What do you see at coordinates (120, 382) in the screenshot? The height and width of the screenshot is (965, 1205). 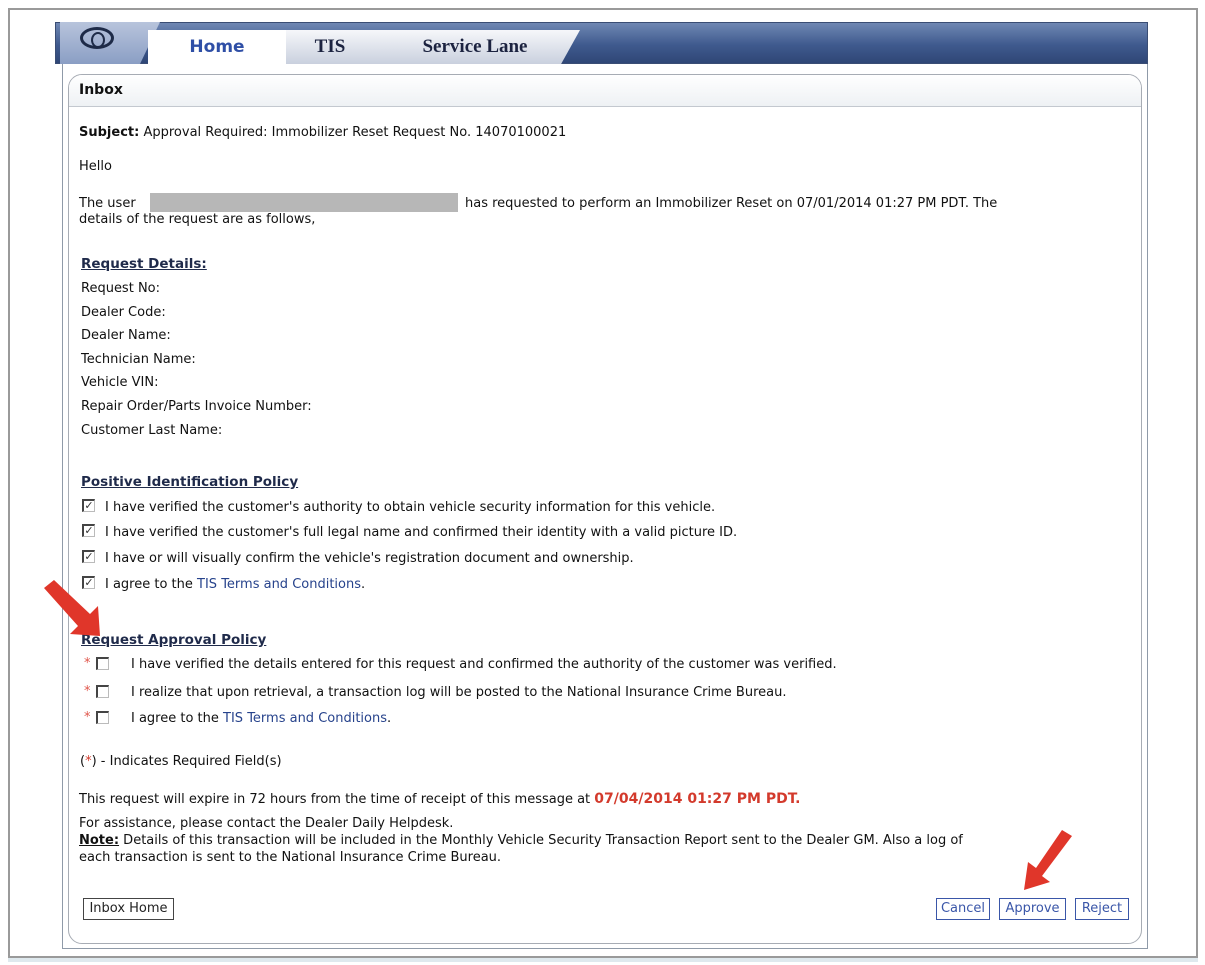 I see `field-vehicle-vin: Vehicle VIN:` at bounding box center [120, 382].